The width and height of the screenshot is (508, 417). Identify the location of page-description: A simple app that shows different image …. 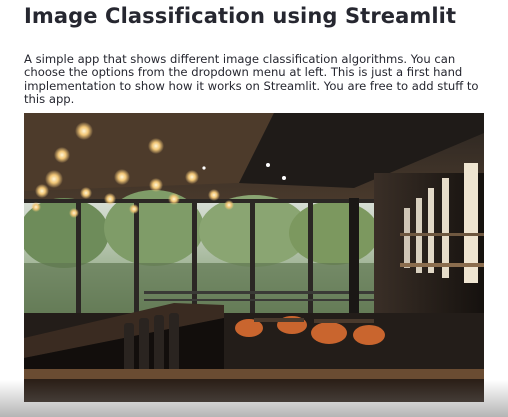
(251, 79).